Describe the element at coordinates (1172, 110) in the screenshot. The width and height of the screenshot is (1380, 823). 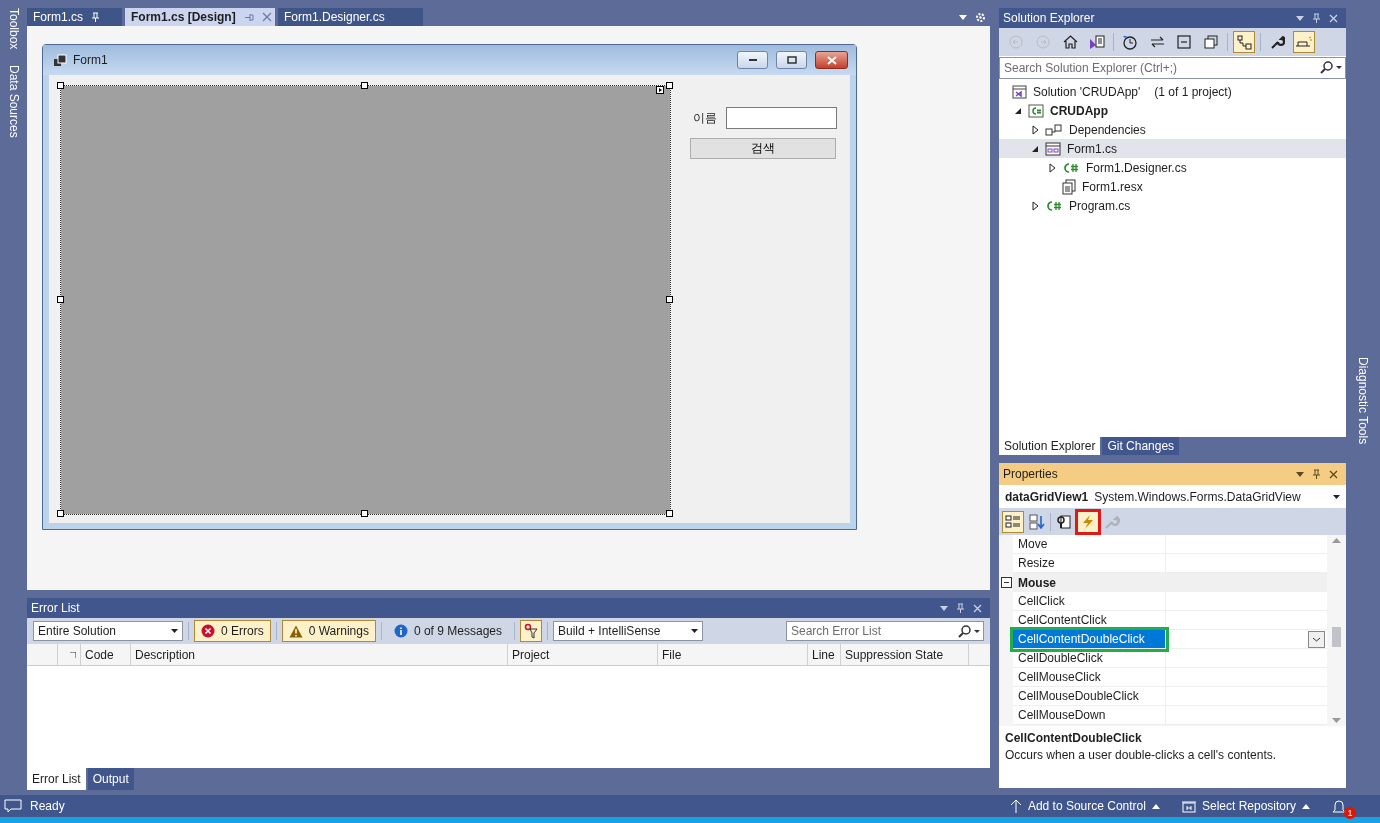
I see `tree-item: CRUDApp` at that location.